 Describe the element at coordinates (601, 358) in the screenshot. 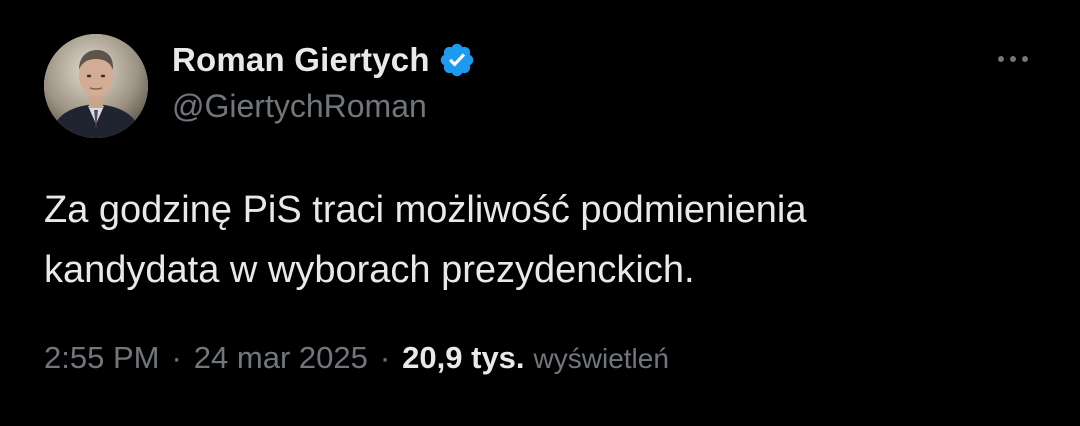

I see `views-label: wyświetleń` at that location.